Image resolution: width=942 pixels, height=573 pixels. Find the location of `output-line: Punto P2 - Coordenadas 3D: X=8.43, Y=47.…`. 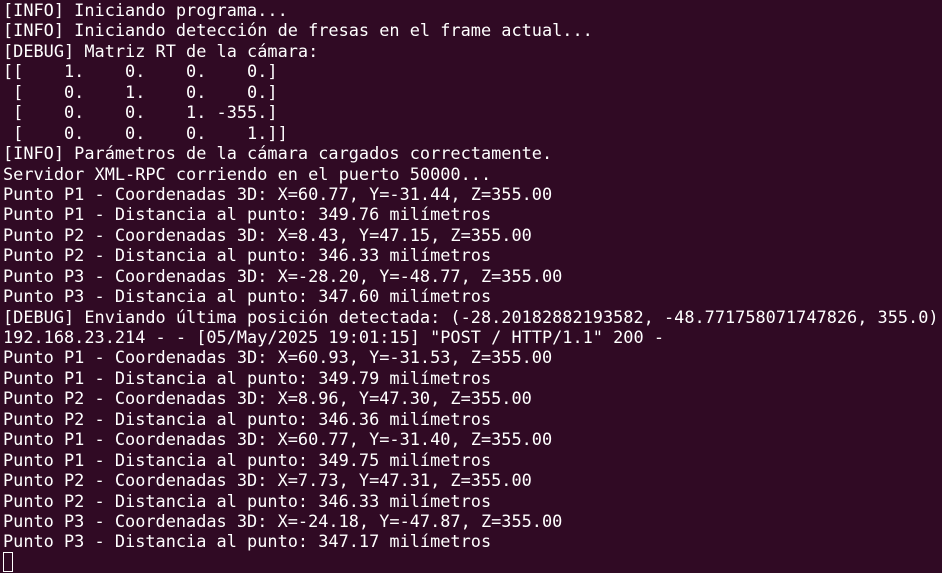

output-line: Punto P2 - Coordenadas 3D: X=8.43, Y=47.… is located at coordinates (267, 234).